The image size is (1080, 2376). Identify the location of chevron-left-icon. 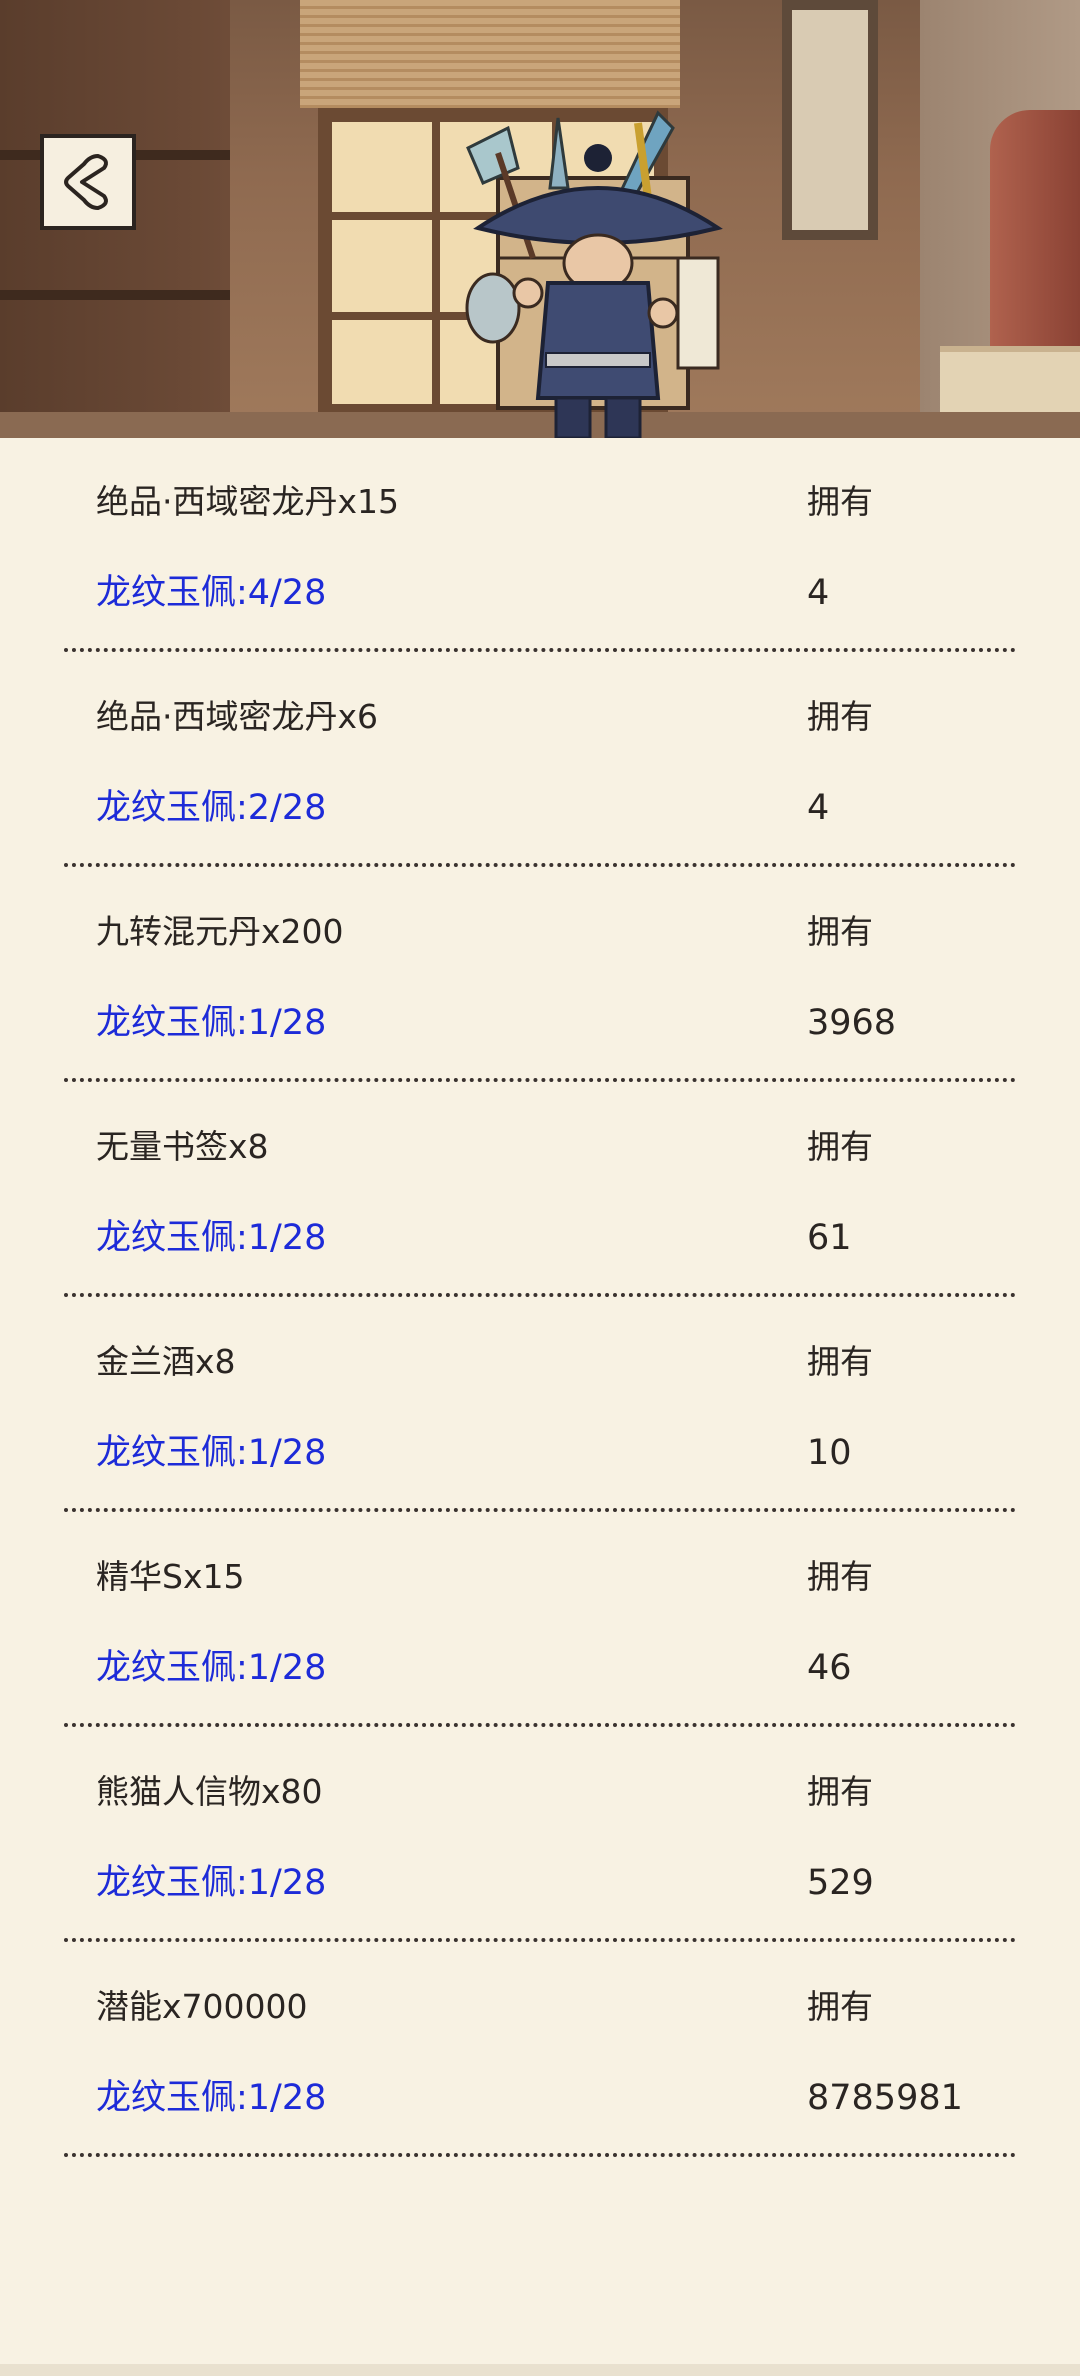
(86, 182).